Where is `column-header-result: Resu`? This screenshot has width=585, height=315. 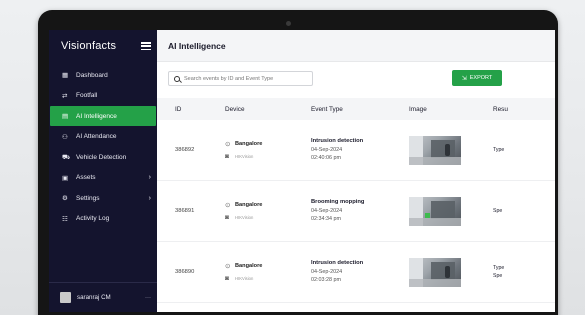
column-header-result: Resu is located at coordinates (508, 109).